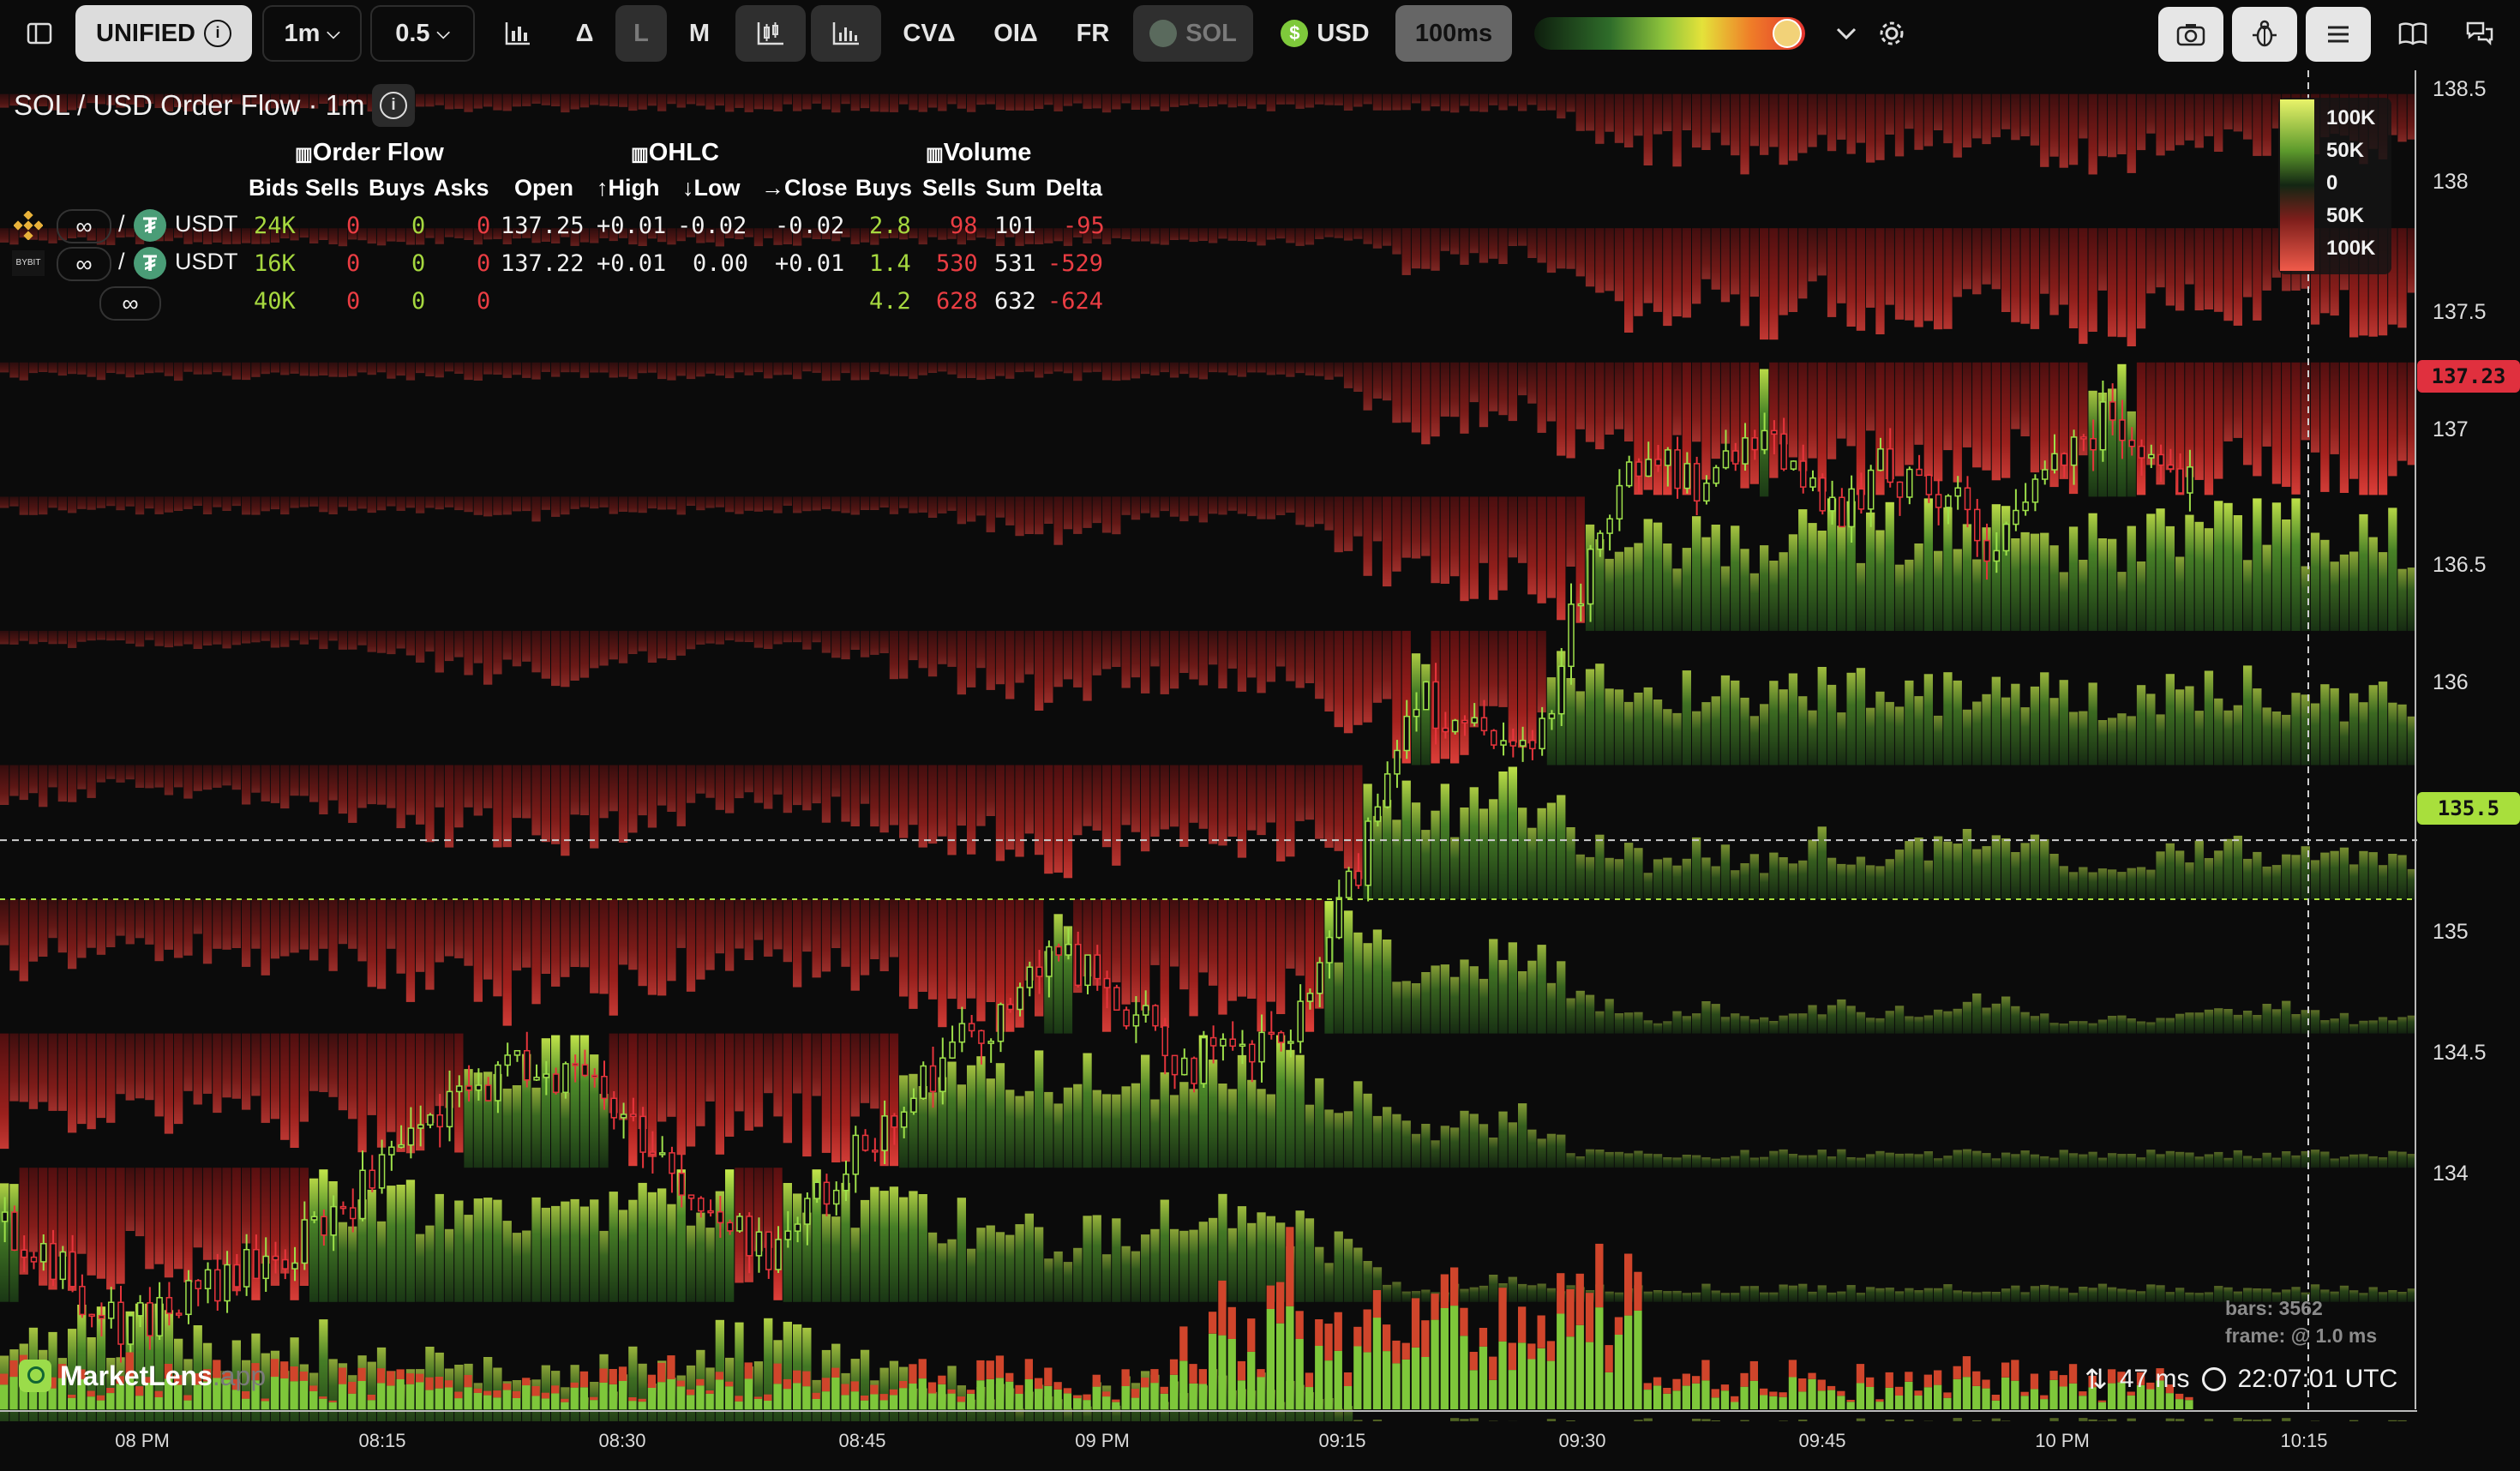 The height and width of the screenshot is (1471, 2520). What do you see at coordinates (163, 33) in the screenshot?
I see `account-mode-button: UNIFIED i` at bounding box center [163, 33].